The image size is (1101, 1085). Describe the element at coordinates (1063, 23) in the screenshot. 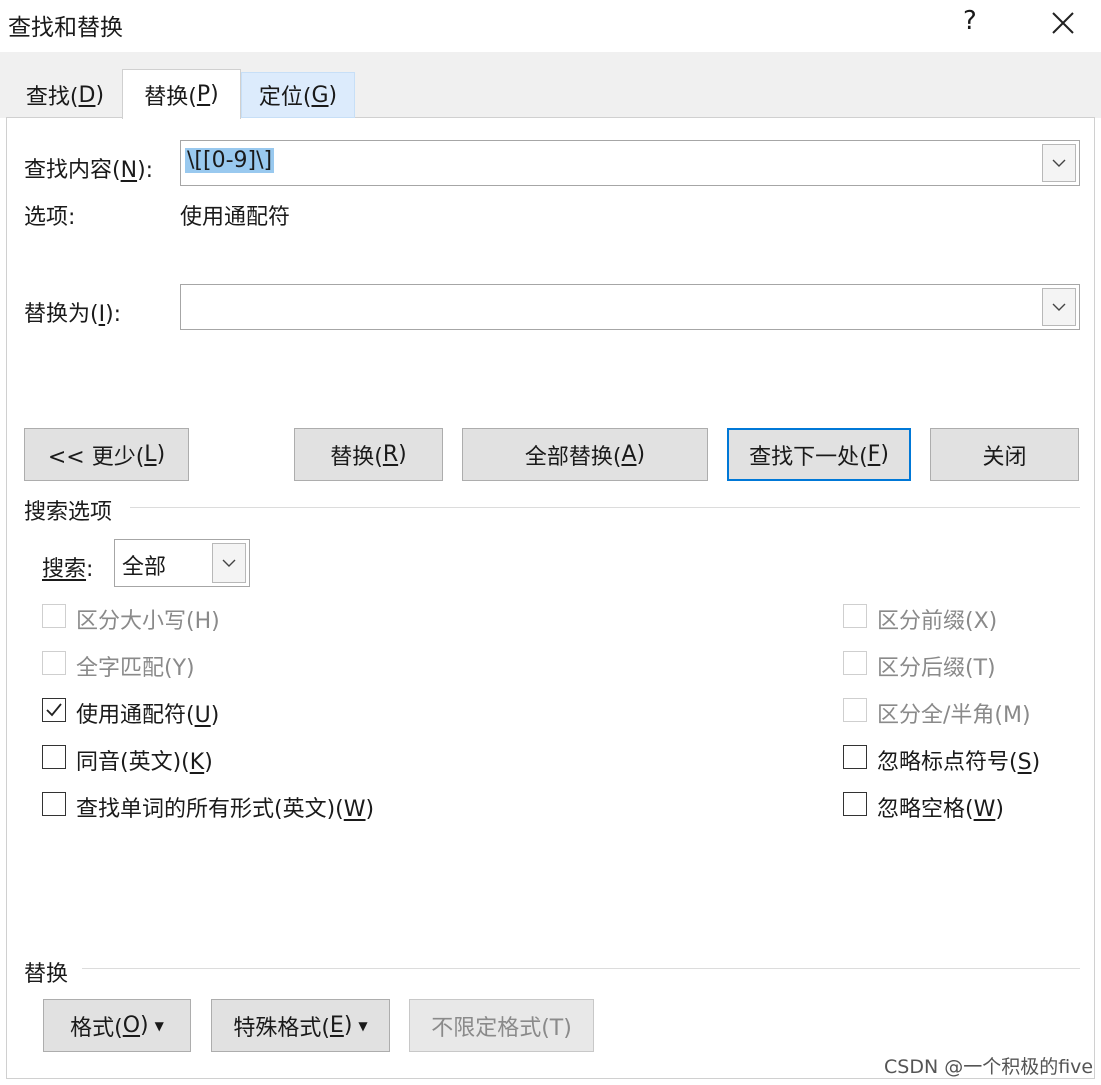

I see `close-icon` at that location.